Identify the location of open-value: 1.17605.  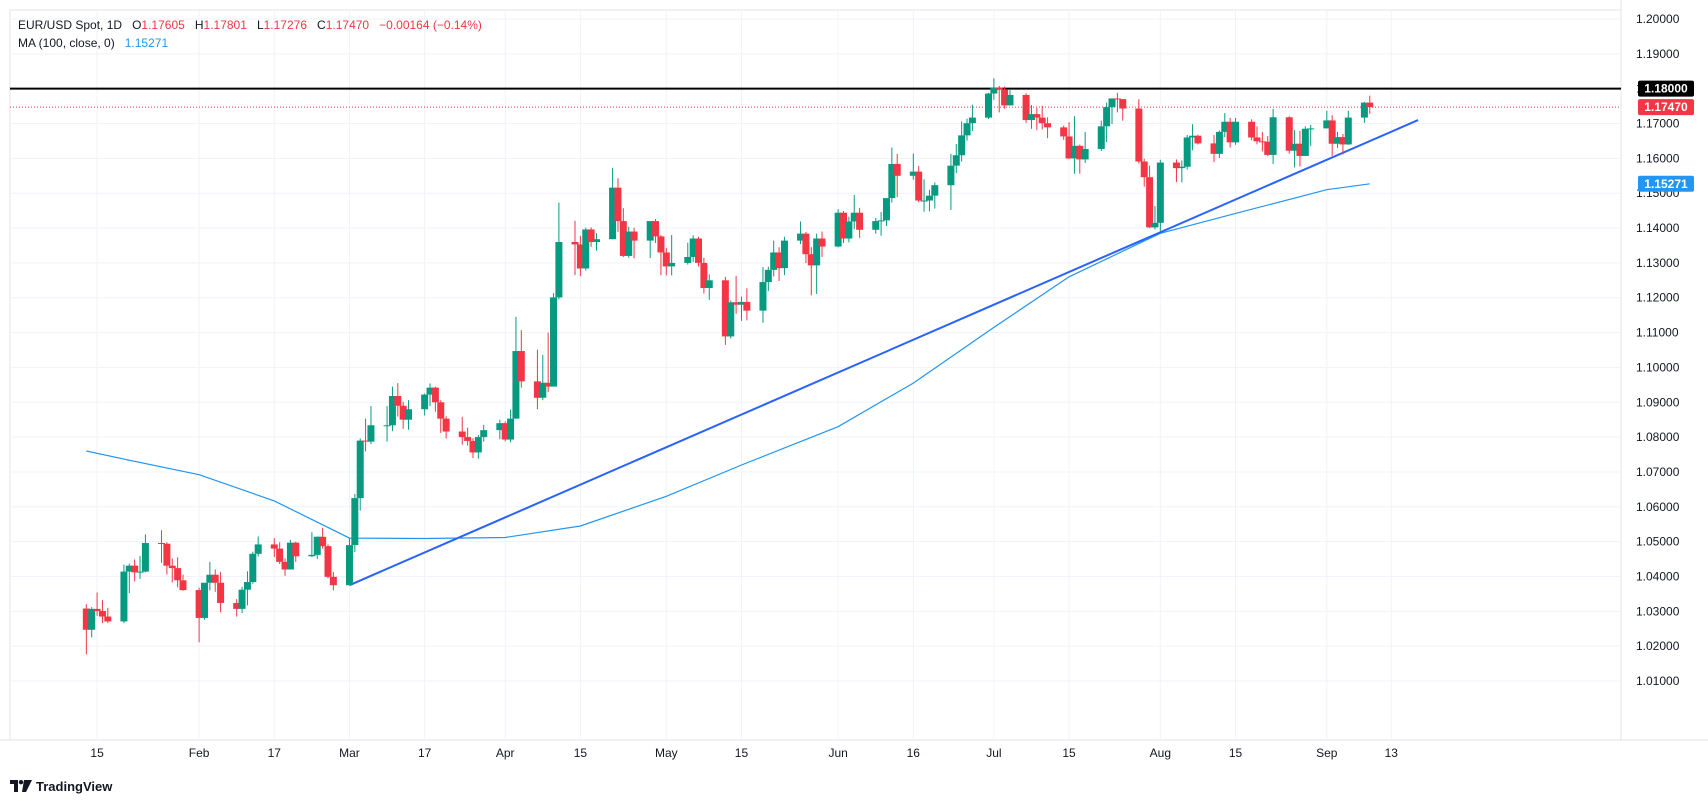
(163, 25).